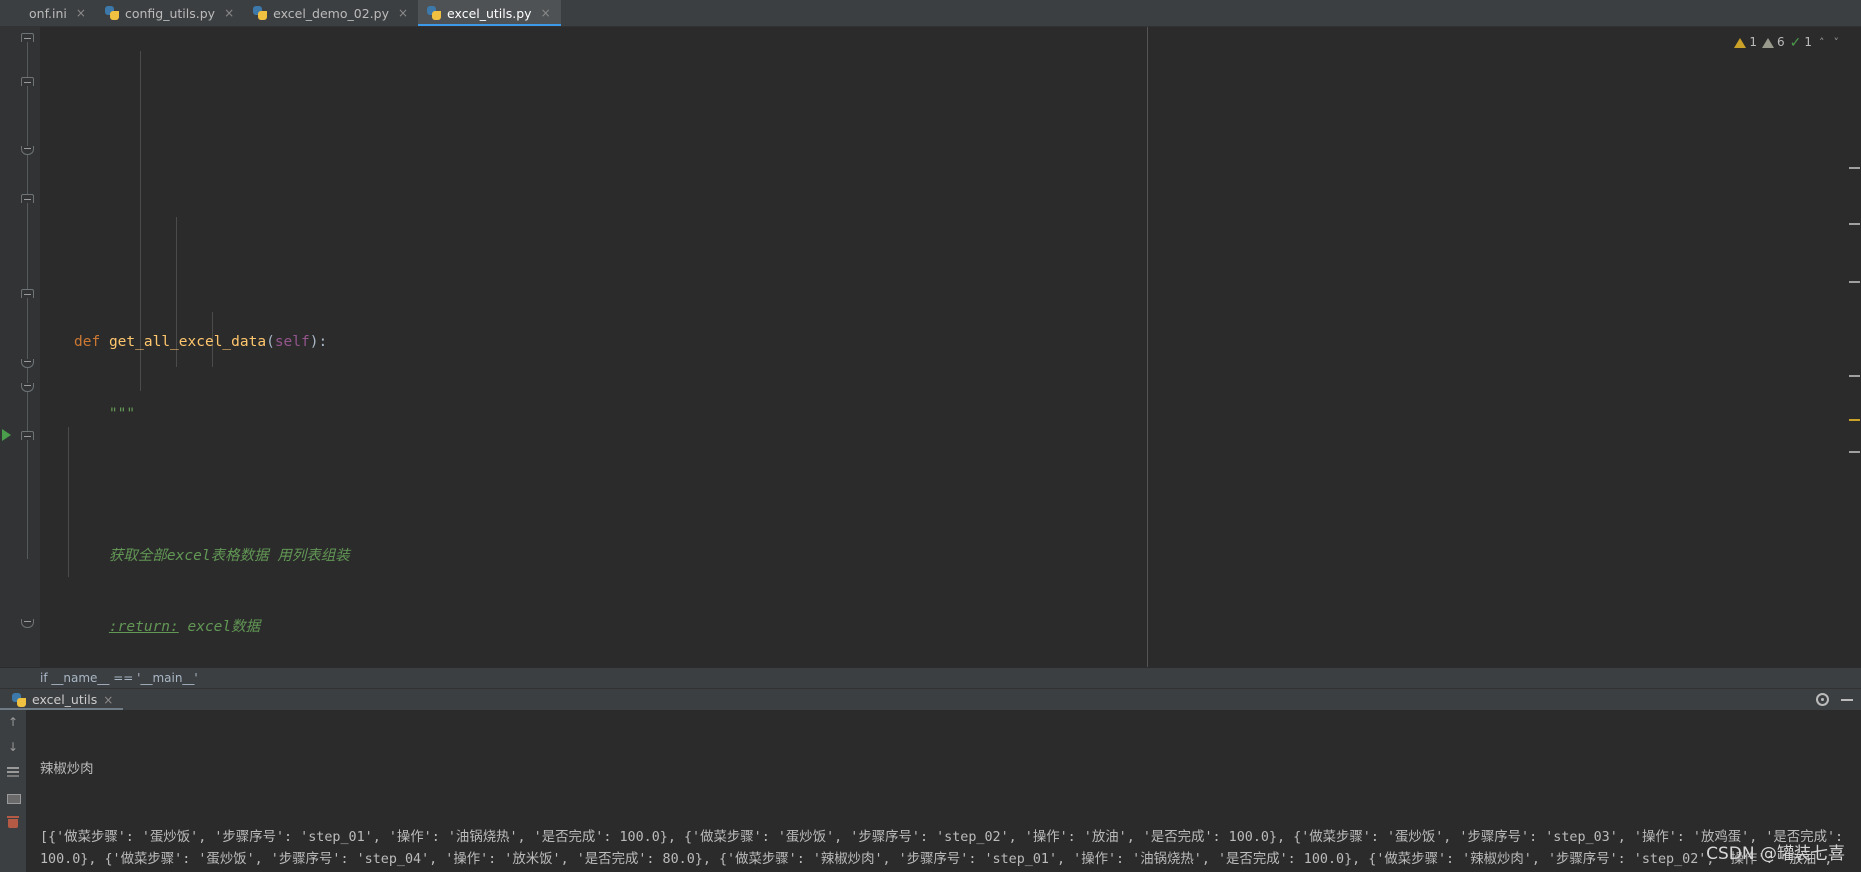 The image size is (1861, 872). Describe the element at coordinates (13, 772) in the screenshot. I see `soft-wrap-icon` at that location.